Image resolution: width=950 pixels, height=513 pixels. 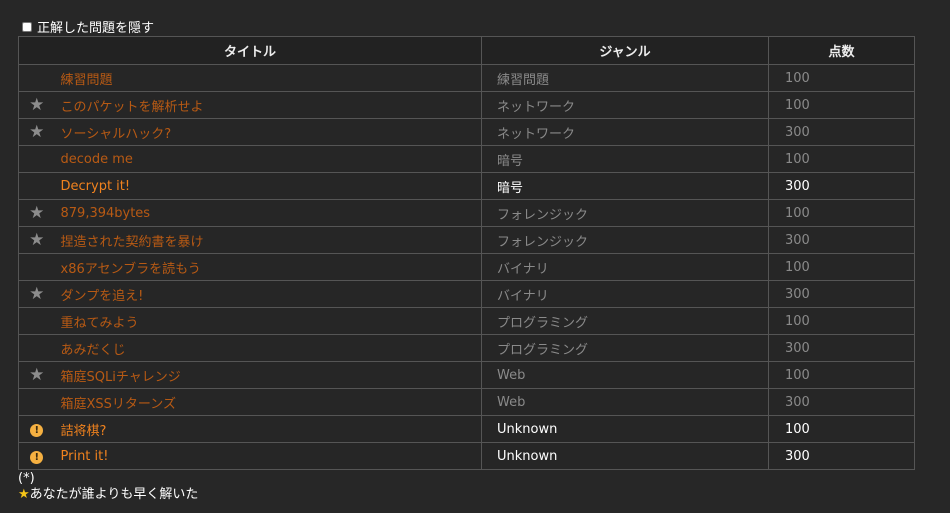 What do you see at coordinates (268, 375) in the screenshot?
I see `problem-title-link: 箱庭SQLiチャレンジ` at bounding box center [268, 375].